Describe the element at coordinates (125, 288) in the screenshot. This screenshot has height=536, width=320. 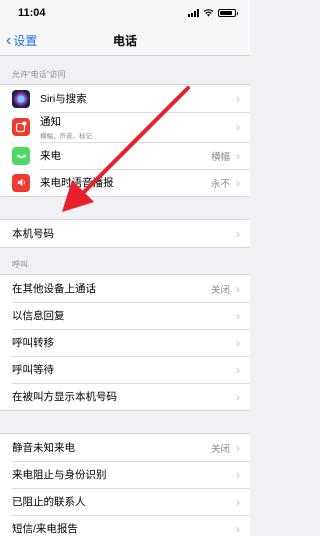
I see `calls-other-devices-row: 在其他设备上通话 关闭 ›` at that location.